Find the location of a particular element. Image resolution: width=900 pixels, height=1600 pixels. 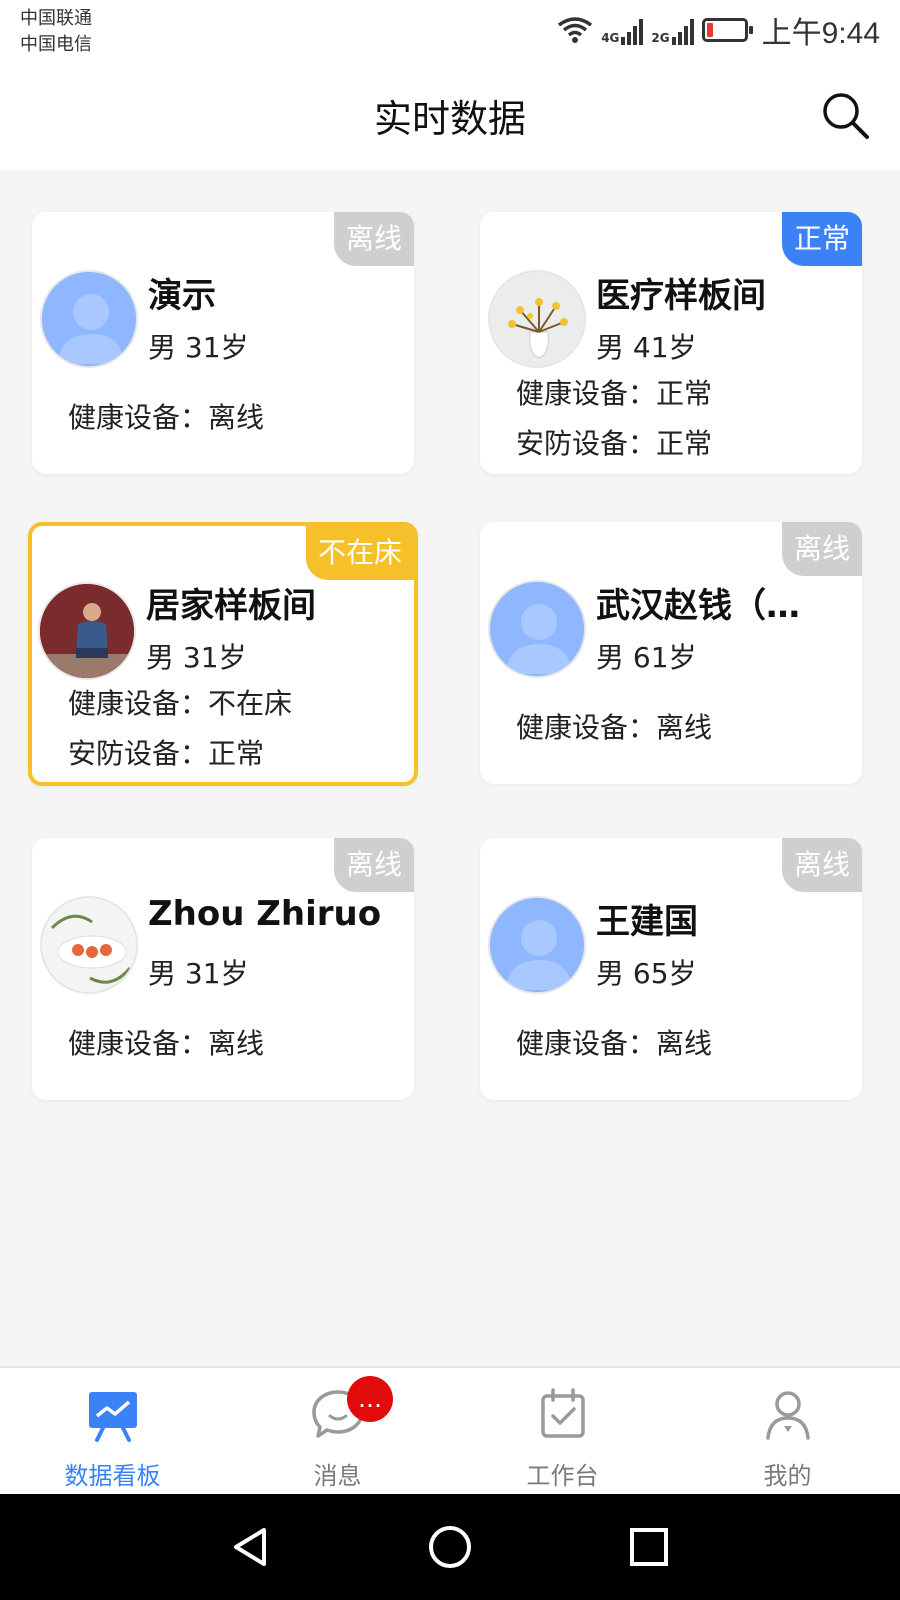

status-badge: 不在床 is located at coordinates (359, 553).